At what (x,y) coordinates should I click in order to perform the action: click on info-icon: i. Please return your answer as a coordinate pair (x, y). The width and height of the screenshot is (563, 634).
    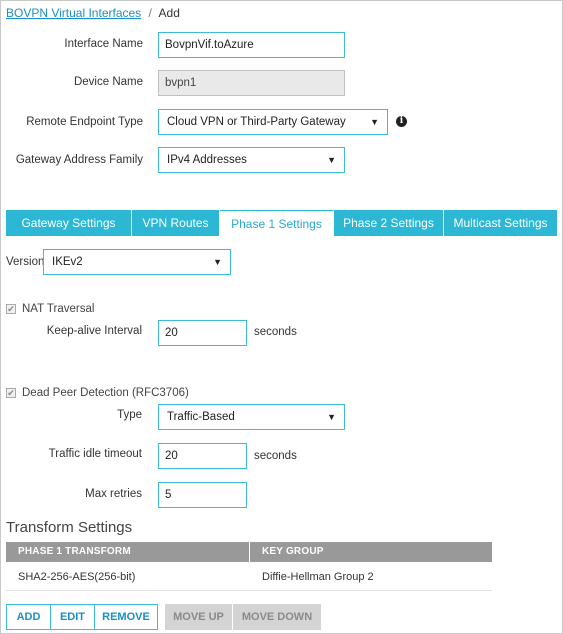
    Looking at the image, I should click on (401, 121).